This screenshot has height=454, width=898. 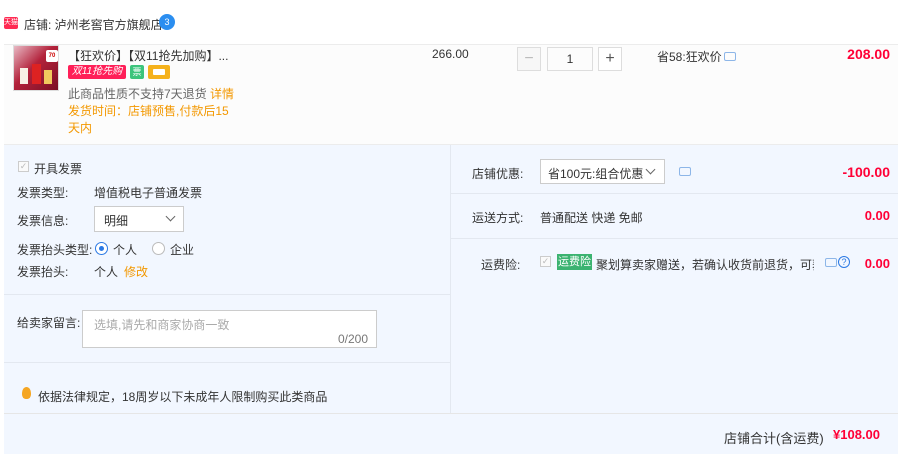 I want to click on shop-total-label: 店铺合计(含运费), so click(x=774, y=438).